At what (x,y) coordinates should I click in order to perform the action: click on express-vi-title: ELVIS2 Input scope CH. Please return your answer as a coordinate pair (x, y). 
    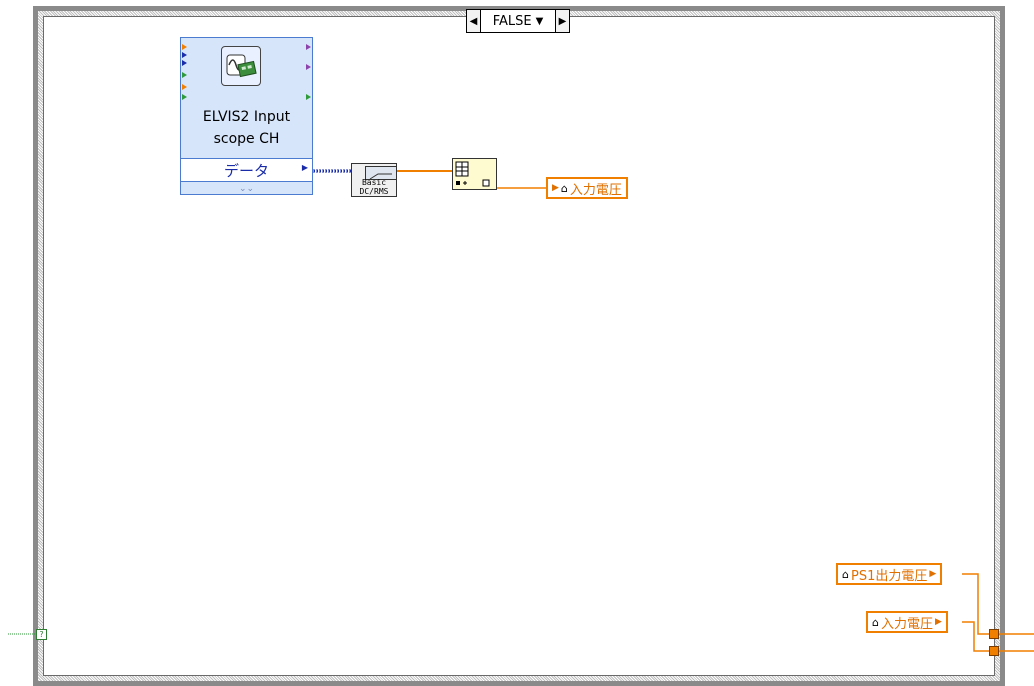
    Looking at the image, I should click on (246, 128).